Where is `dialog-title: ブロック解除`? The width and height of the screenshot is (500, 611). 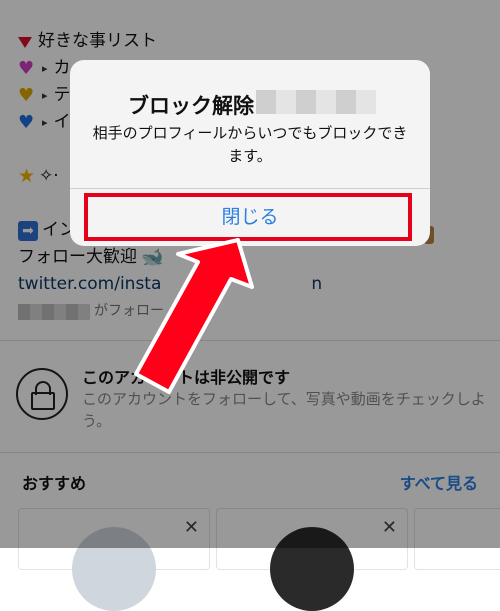 dialog-title: ブロック解除 is located at coordinates (191, 106).